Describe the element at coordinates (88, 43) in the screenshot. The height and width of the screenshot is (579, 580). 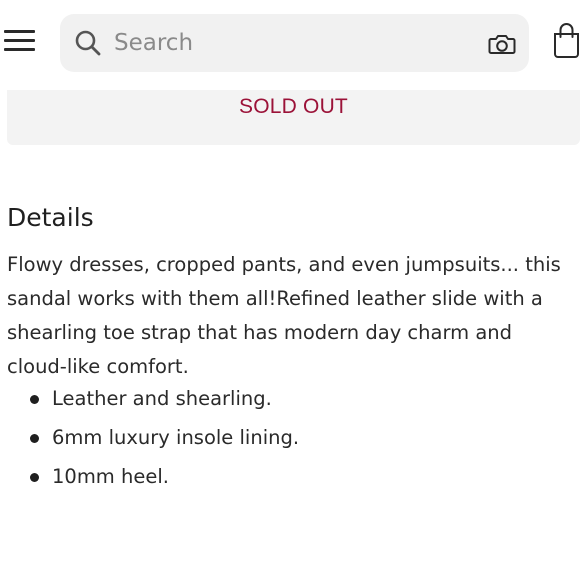
I see `search-icon` at that location.